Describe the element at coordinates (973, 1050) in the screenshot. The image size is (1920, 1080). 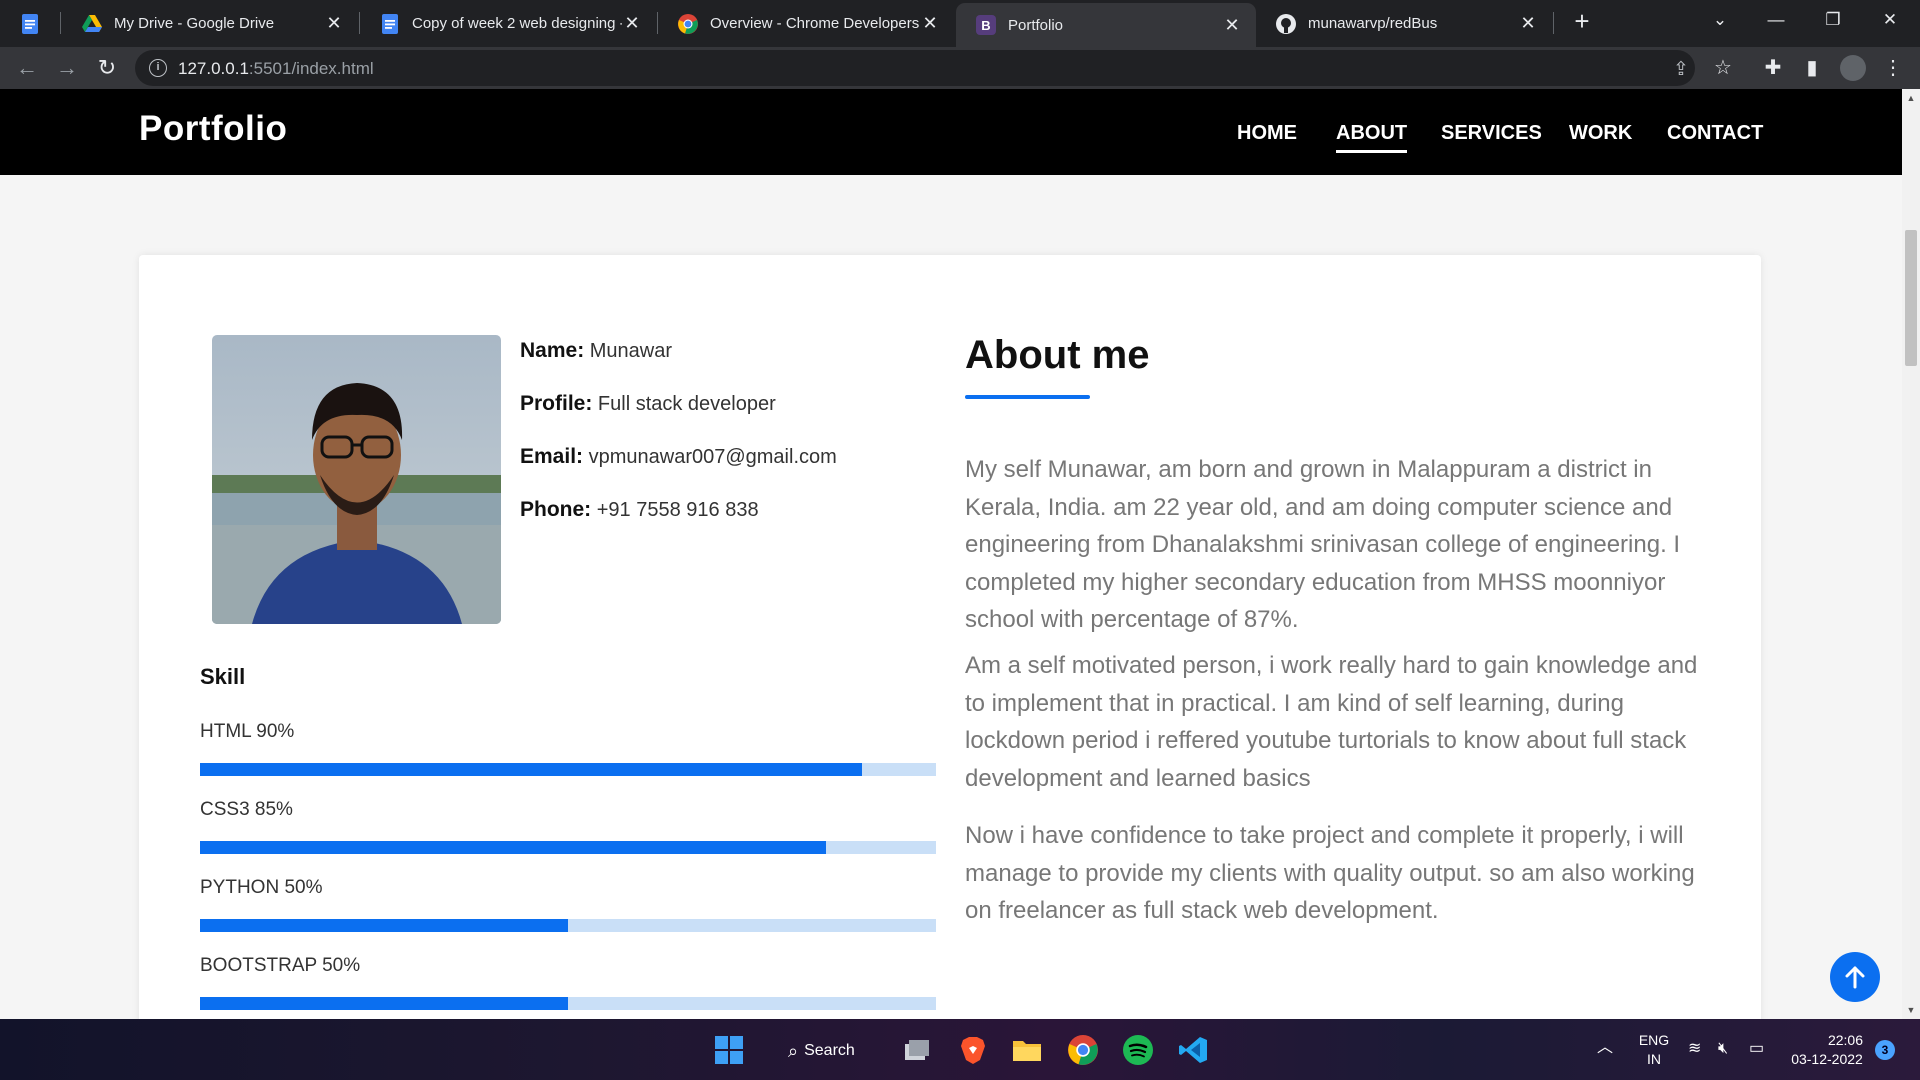
I see `brave-browser-icon` at that location.